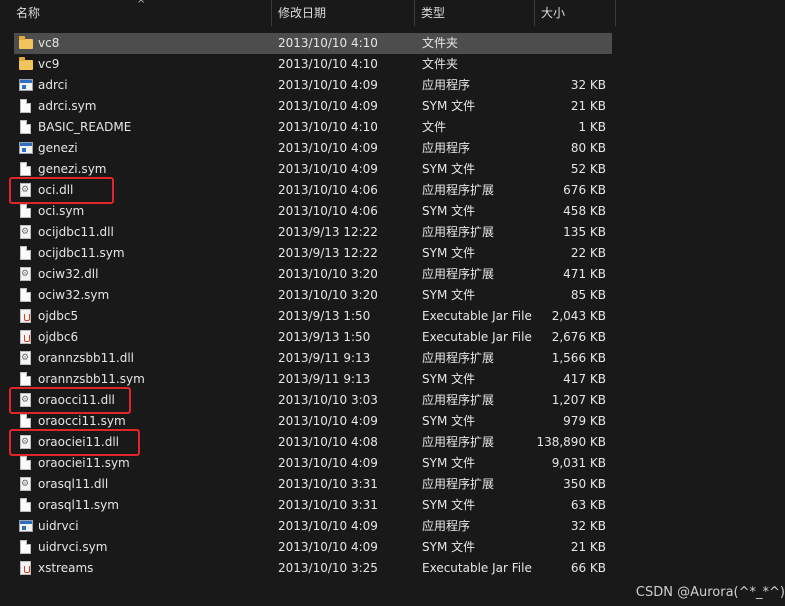  What do you see at coordinates (67, 106) in the screenshot?
I see `file-name: adrci.sym` at bounding box center [67, 106].